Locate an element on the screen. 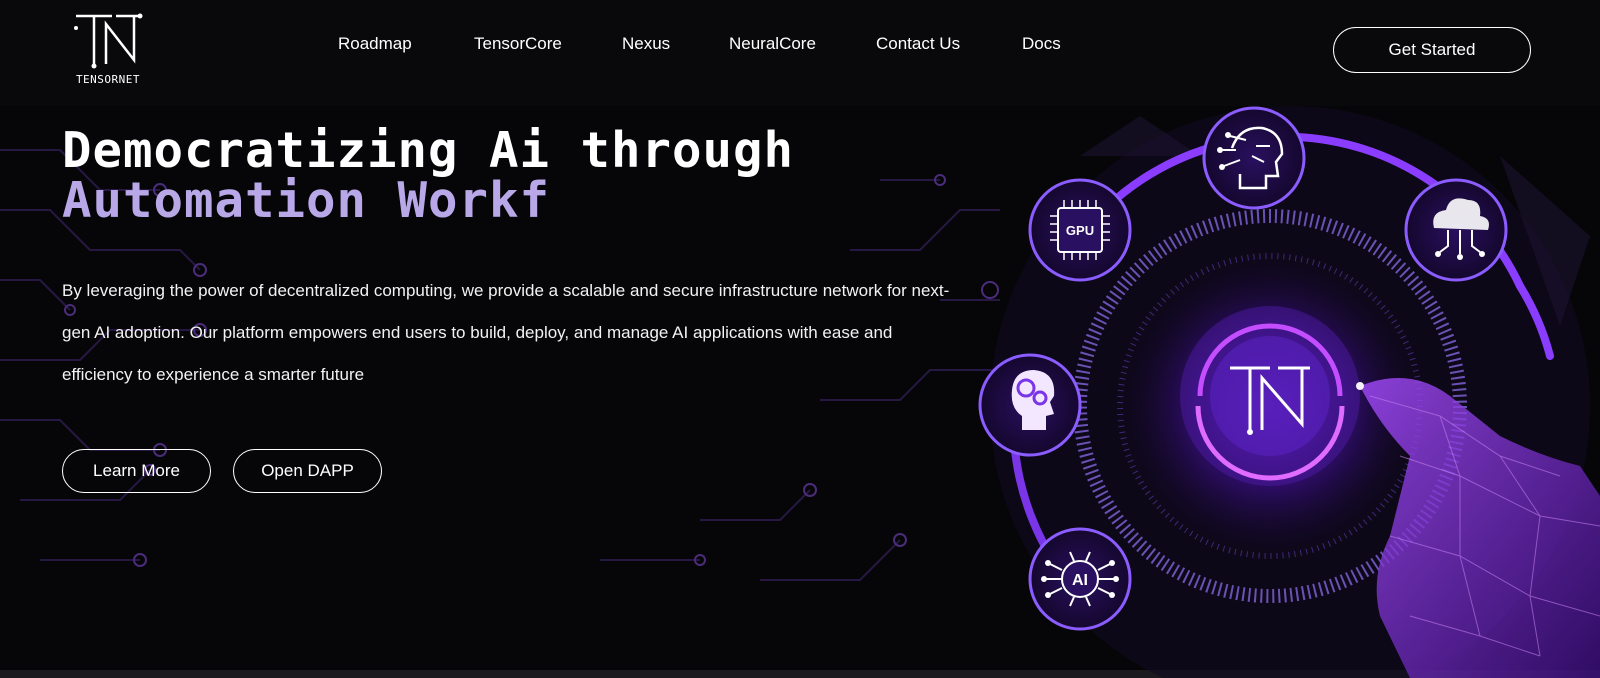  nav-roadmap: Roadmap is located at coordinates (375, 44).